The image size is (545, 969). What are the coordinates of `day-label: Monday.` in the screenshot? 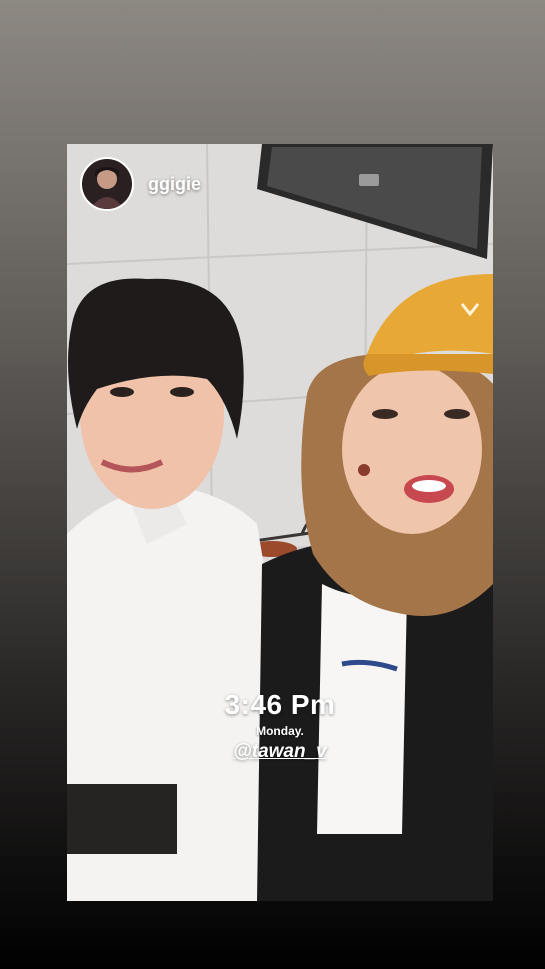 It's located at (280, 731).